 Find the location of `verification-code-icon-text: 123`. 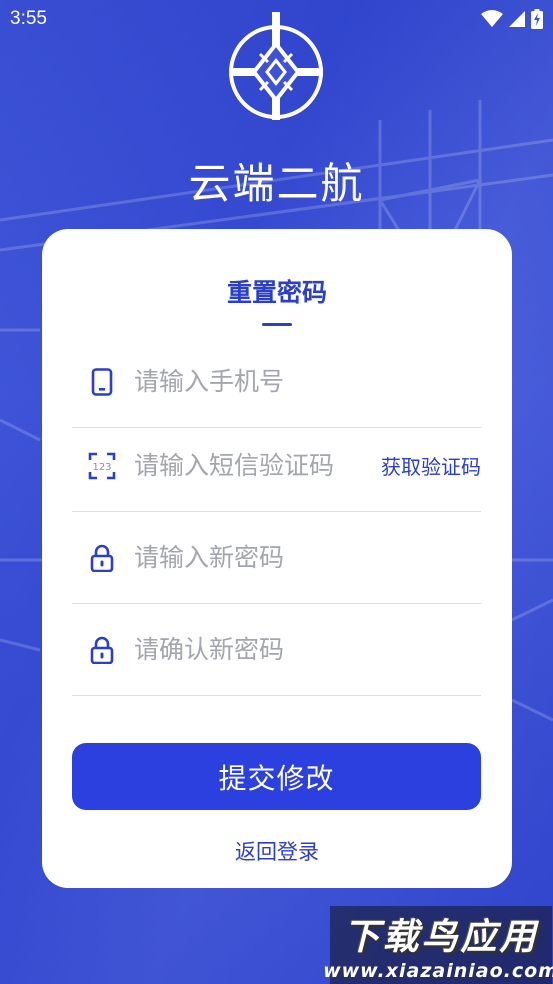

verification-code-icon-text: 123 is located at coordinates (101, 467).